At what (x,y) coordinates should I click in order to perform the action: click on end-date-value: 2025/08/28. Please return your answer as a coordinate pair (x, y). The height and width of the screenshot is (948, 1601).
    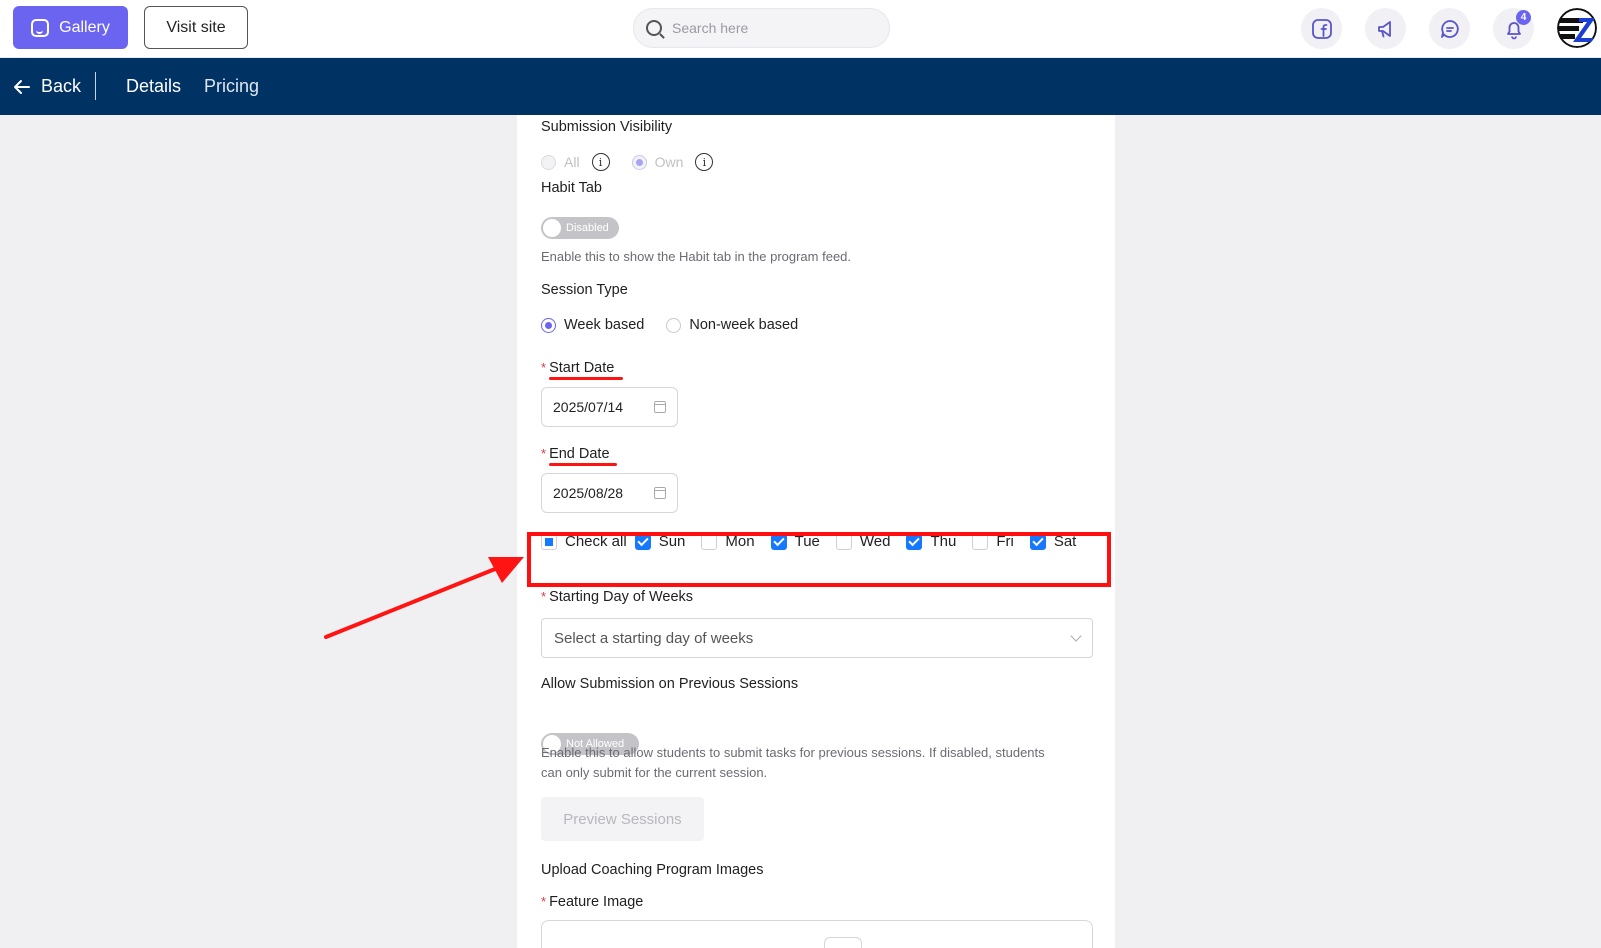
    Looking at the image, I should click on (588, 493).